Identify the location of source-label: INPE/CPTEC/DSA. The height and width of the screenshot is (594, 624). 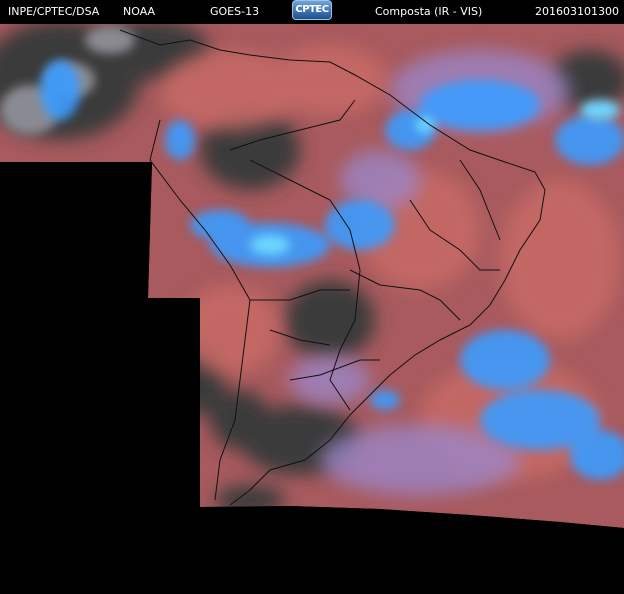
(54, 11).